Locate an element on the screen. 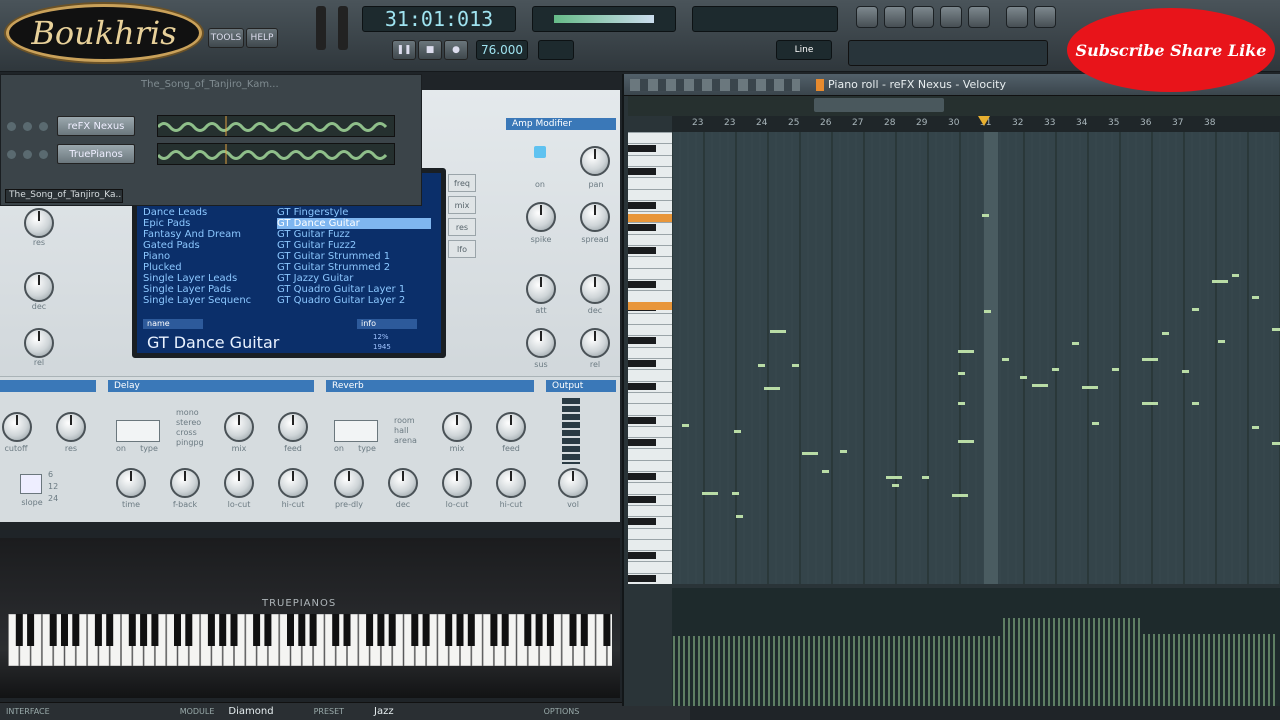 Image resolution: width=1280 pixels, height=720 pixels. plugin-picker-icon is located at coordinates (1045, 17).